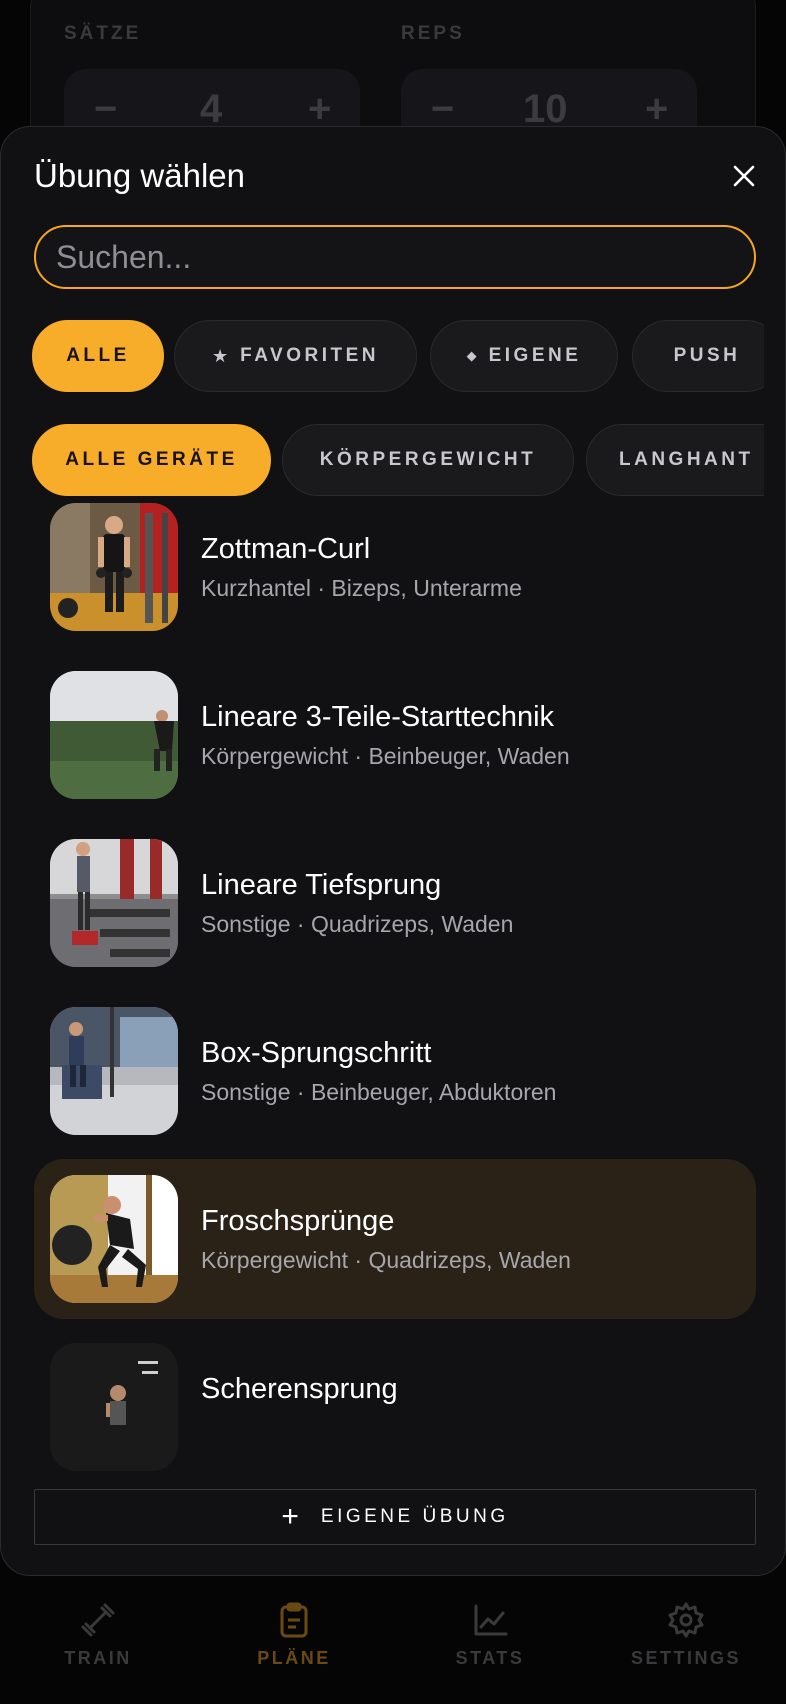 The width and height of the screenshot is (786, 1704). I want to click on add-button-label: EIGENE ÜBUNG, so click(414, 1516).